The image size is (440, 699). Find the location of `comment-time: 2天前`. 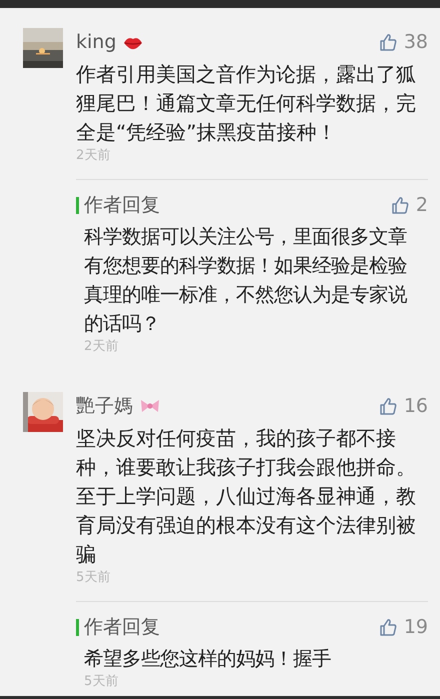

comment-time: 2天前 is located at coordinates (94, 156).